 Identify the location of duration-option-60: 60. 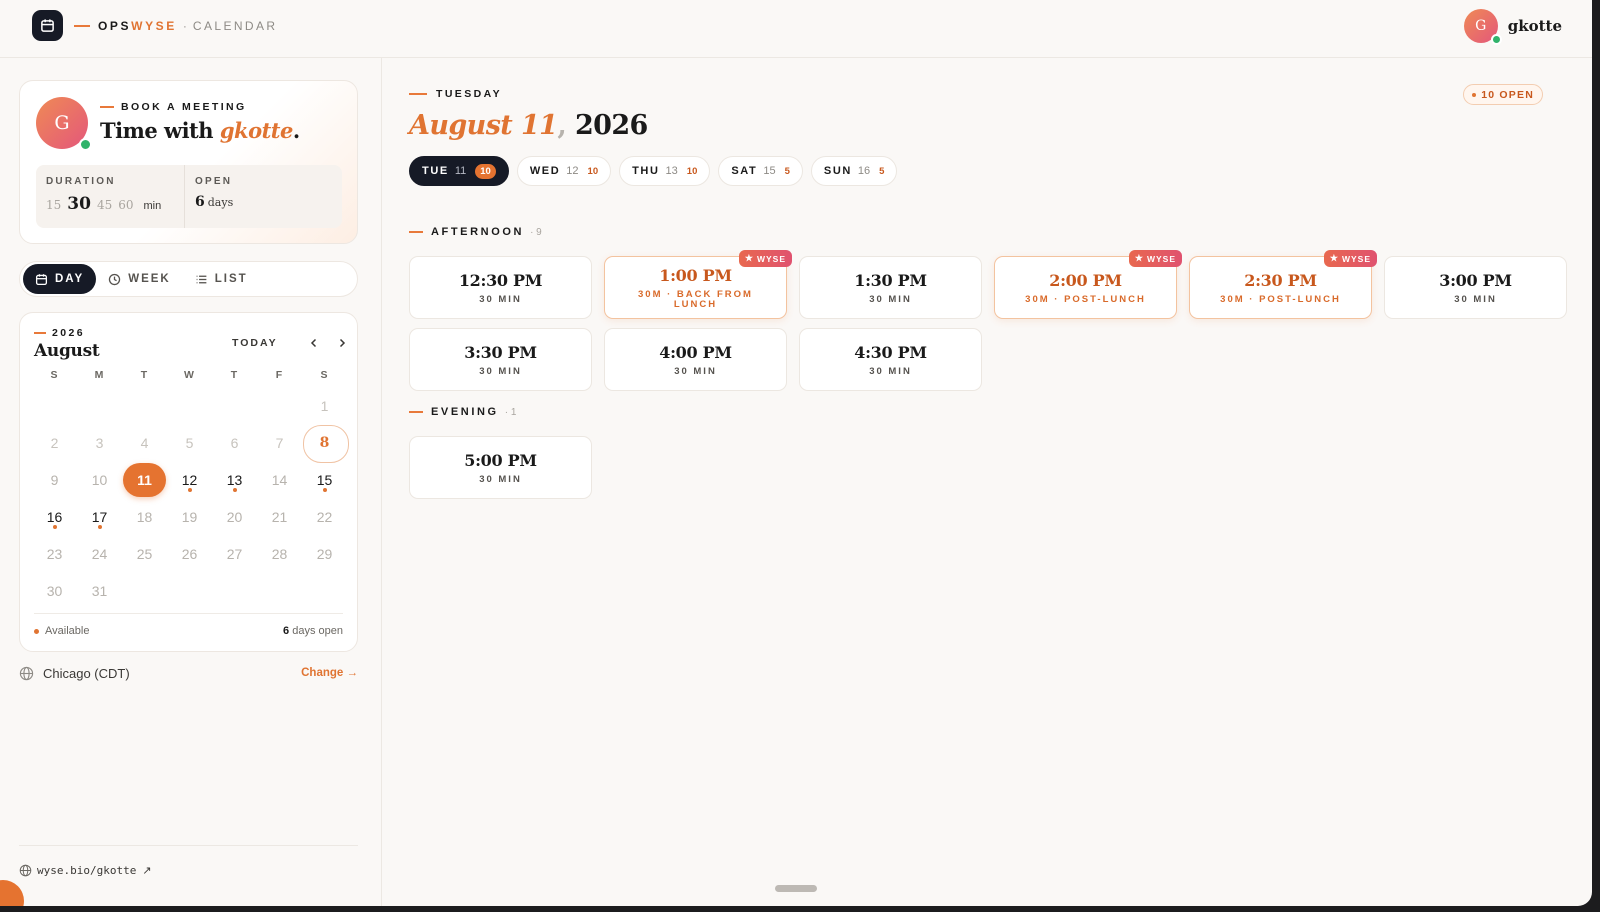
(125, 205).